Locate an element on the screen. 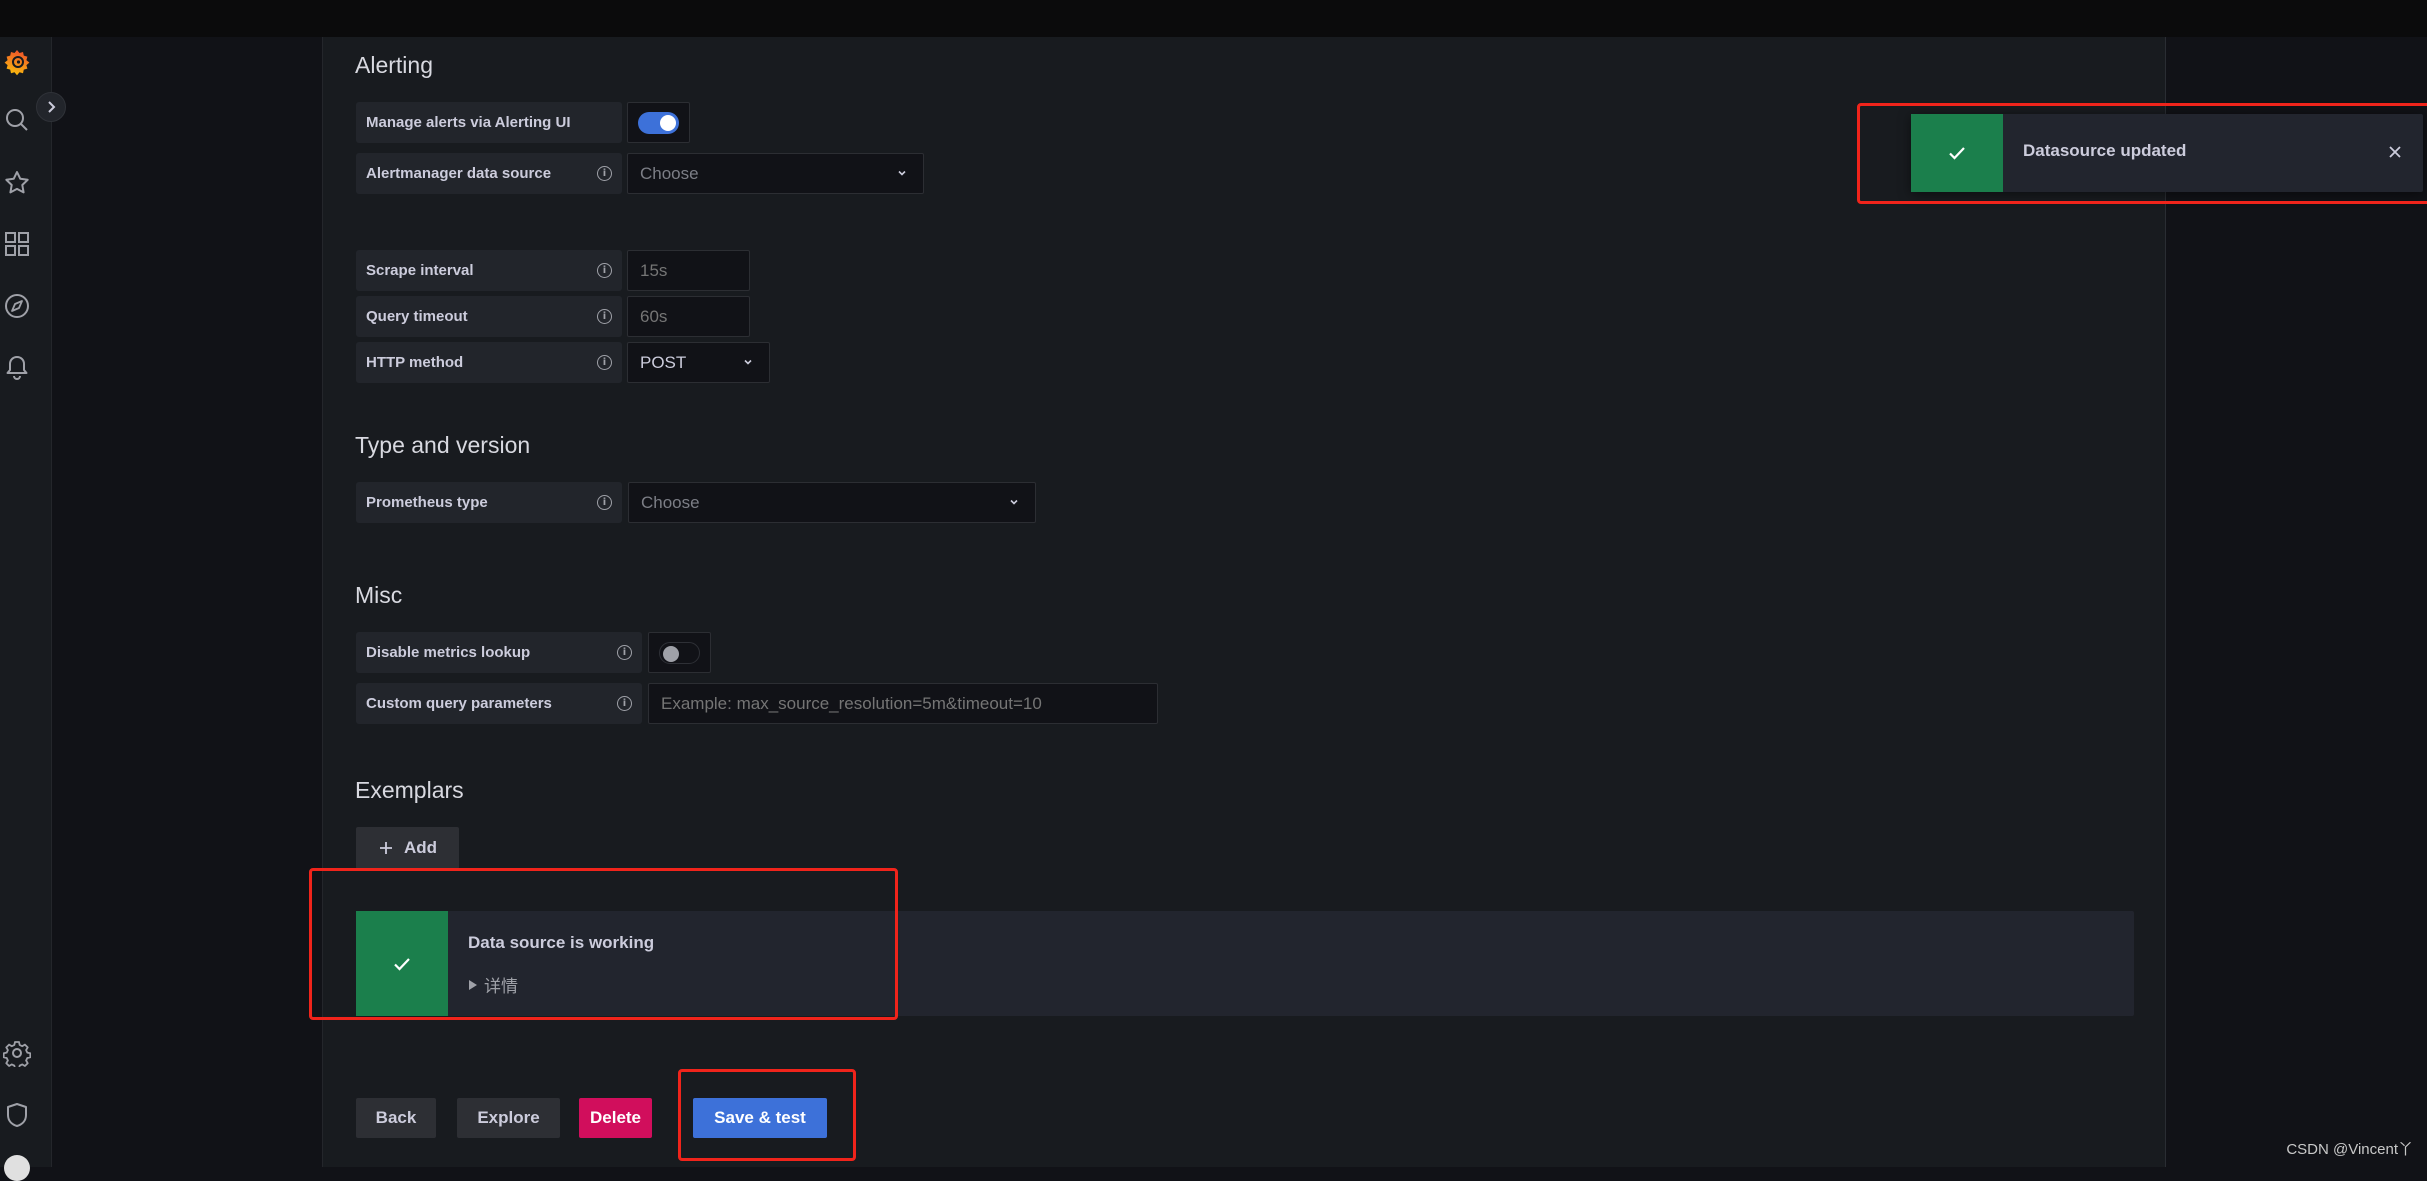 The width and height of the screenshot is (2427, 1181). sidebar-expand-button is located at coordinates (51, 107).